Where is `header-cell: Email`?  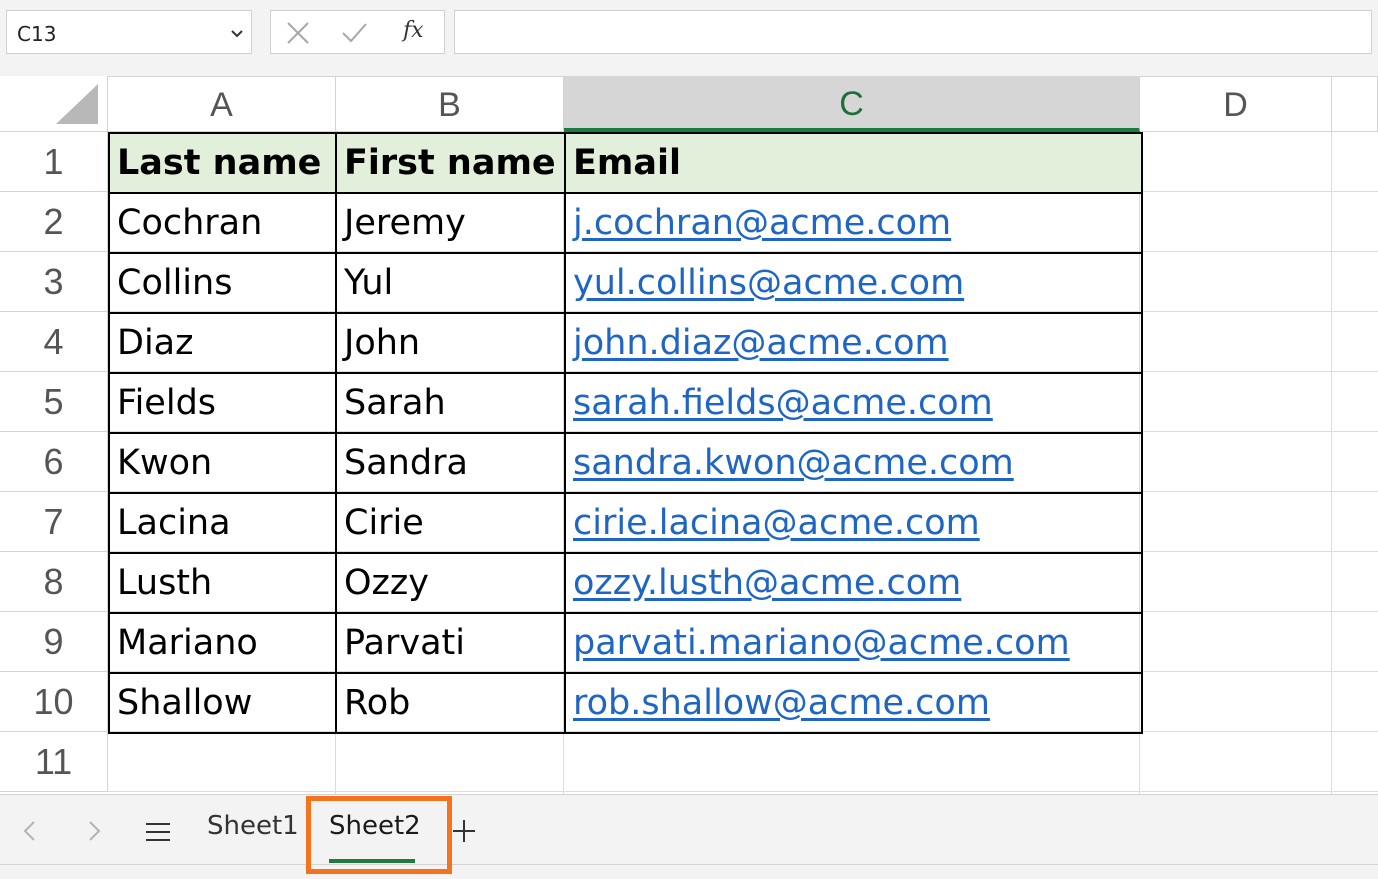
header-cell: Email is located at coordinates (853, 163).